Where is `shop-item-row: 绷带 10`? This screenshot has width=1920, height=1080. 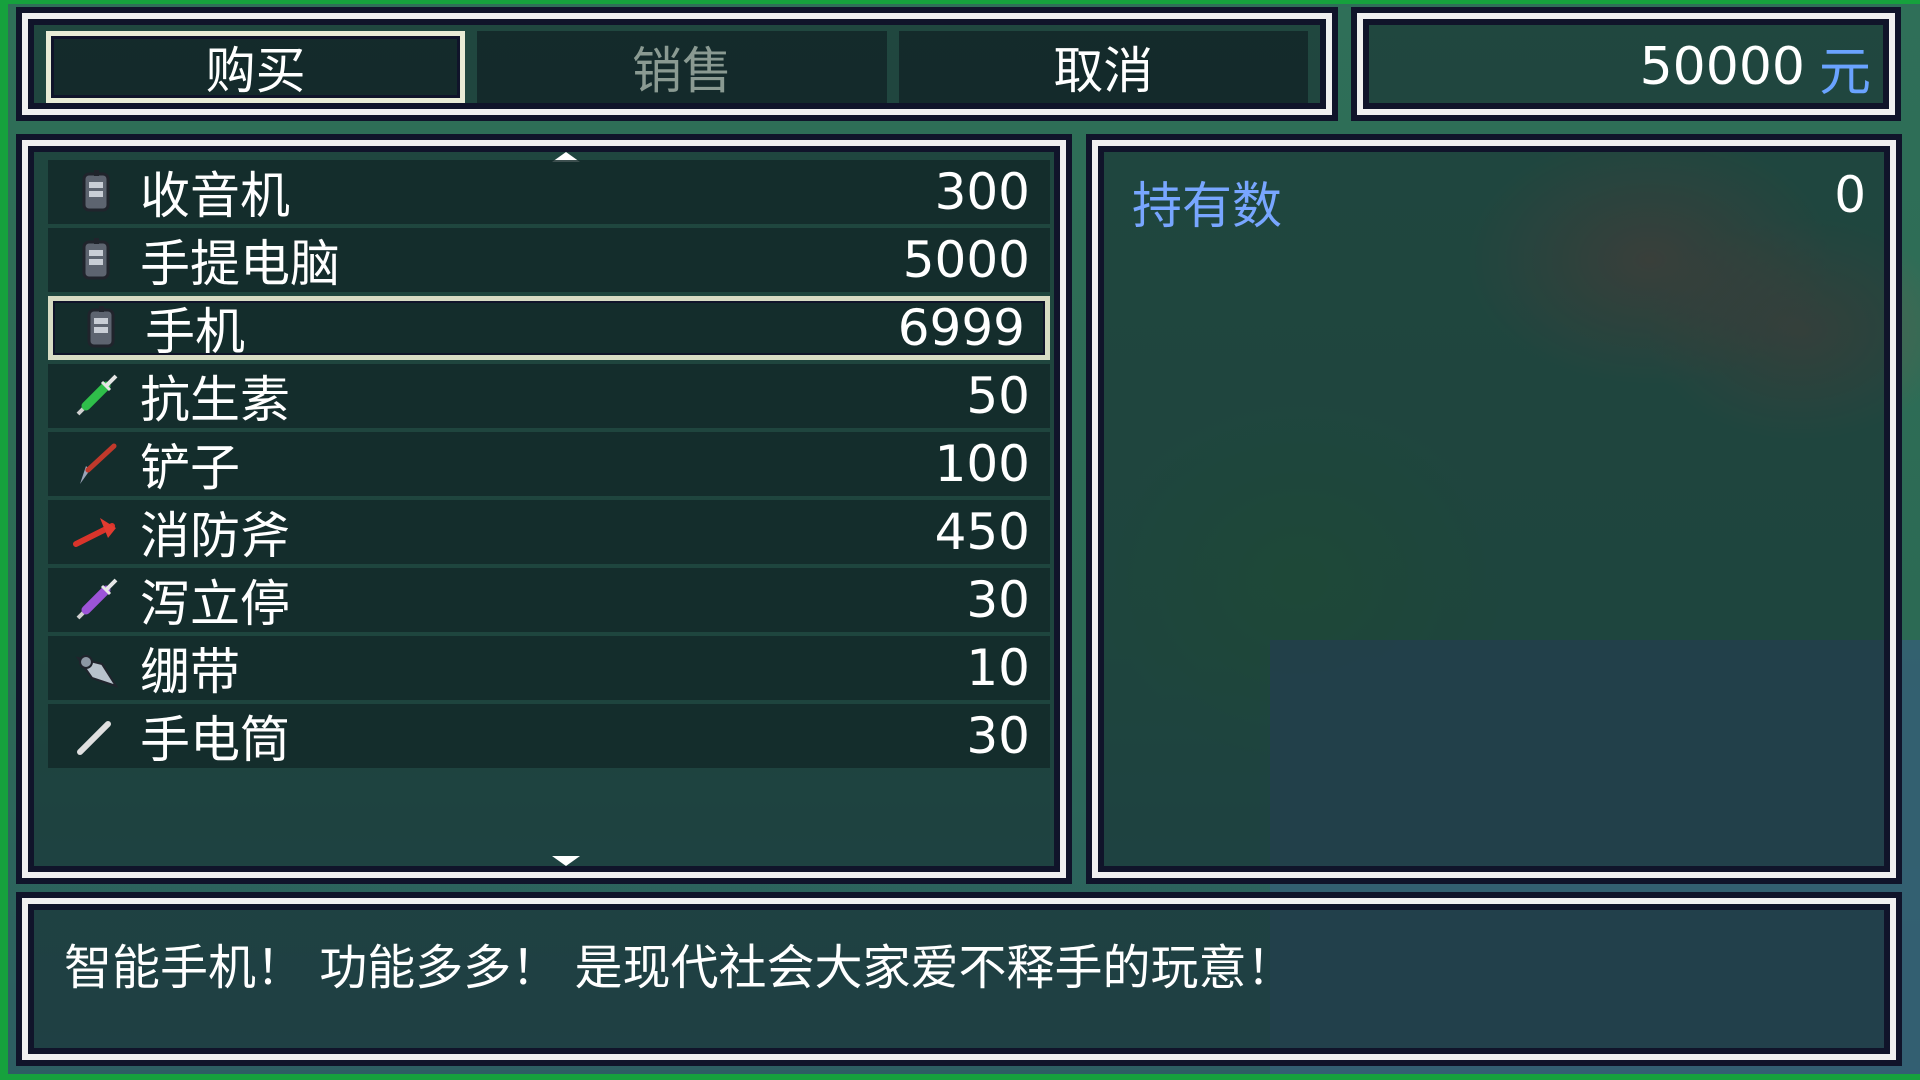
shop-item-row: 绷带 10 is located at coordinates (549, 668).